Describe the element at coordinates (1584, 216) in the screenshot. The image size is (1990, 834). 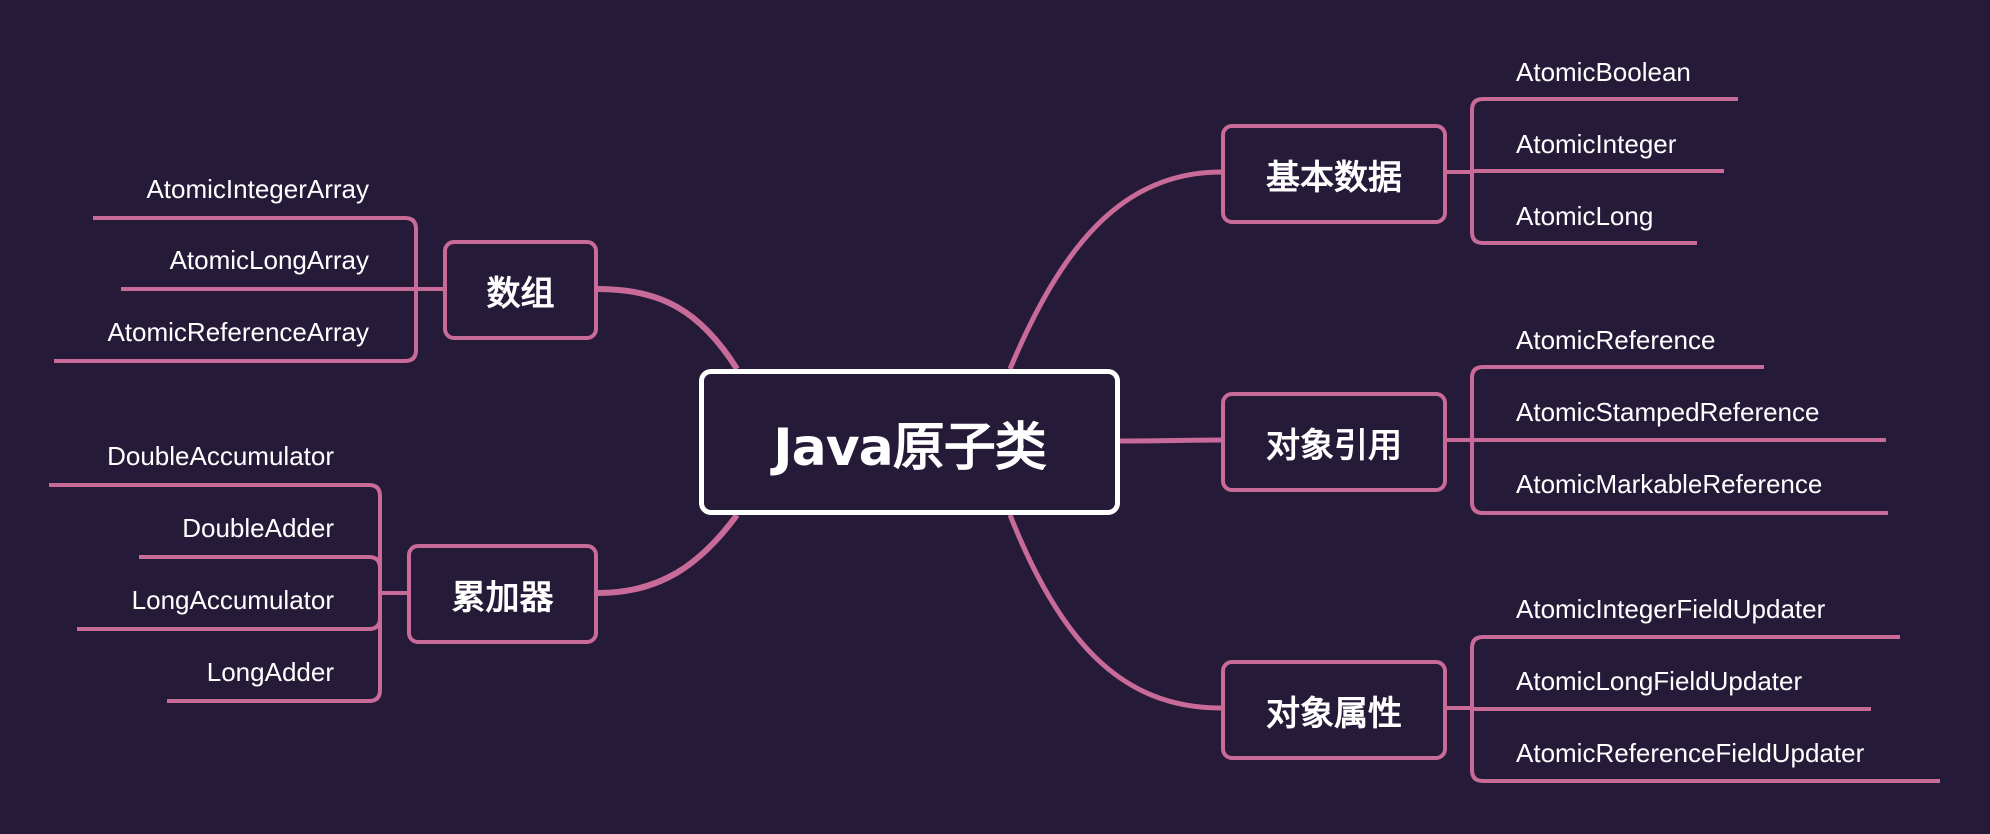
I see `leaf-atomic-long: AtomicLong` at that location.